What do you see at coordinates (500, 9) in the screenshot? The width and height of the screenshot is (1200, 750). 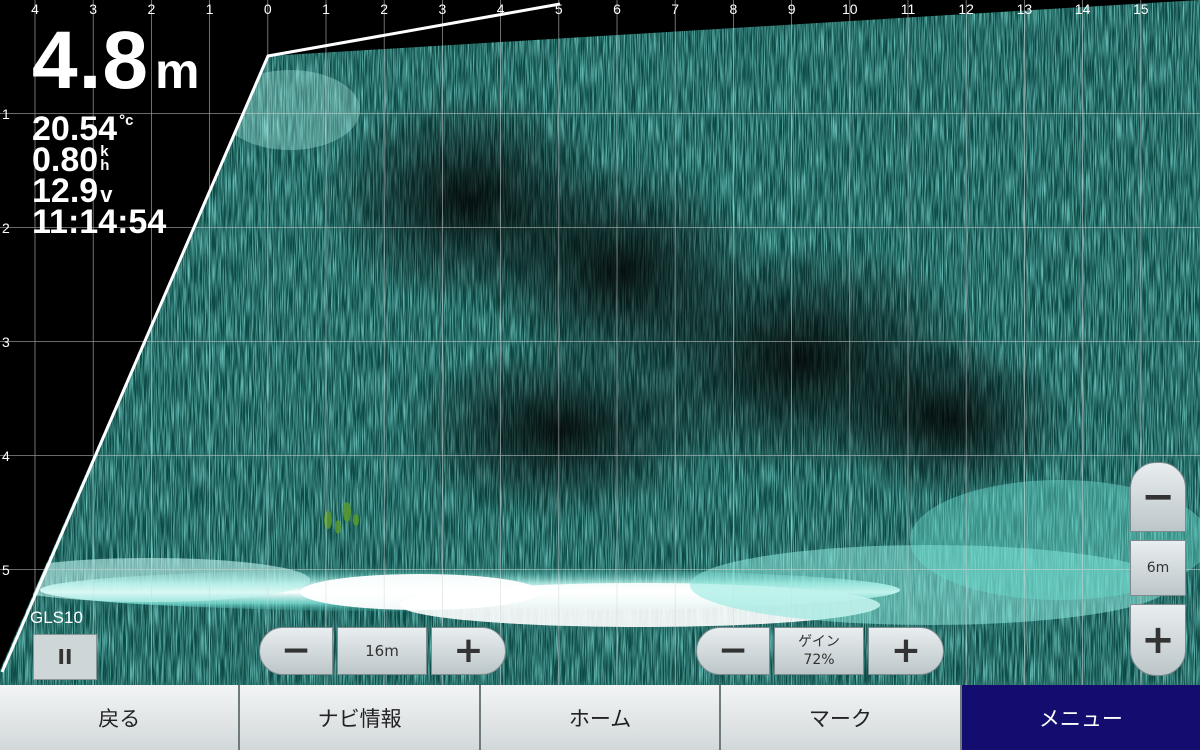 I see `range-tick-label: 4` at bounding box center [500, 9].